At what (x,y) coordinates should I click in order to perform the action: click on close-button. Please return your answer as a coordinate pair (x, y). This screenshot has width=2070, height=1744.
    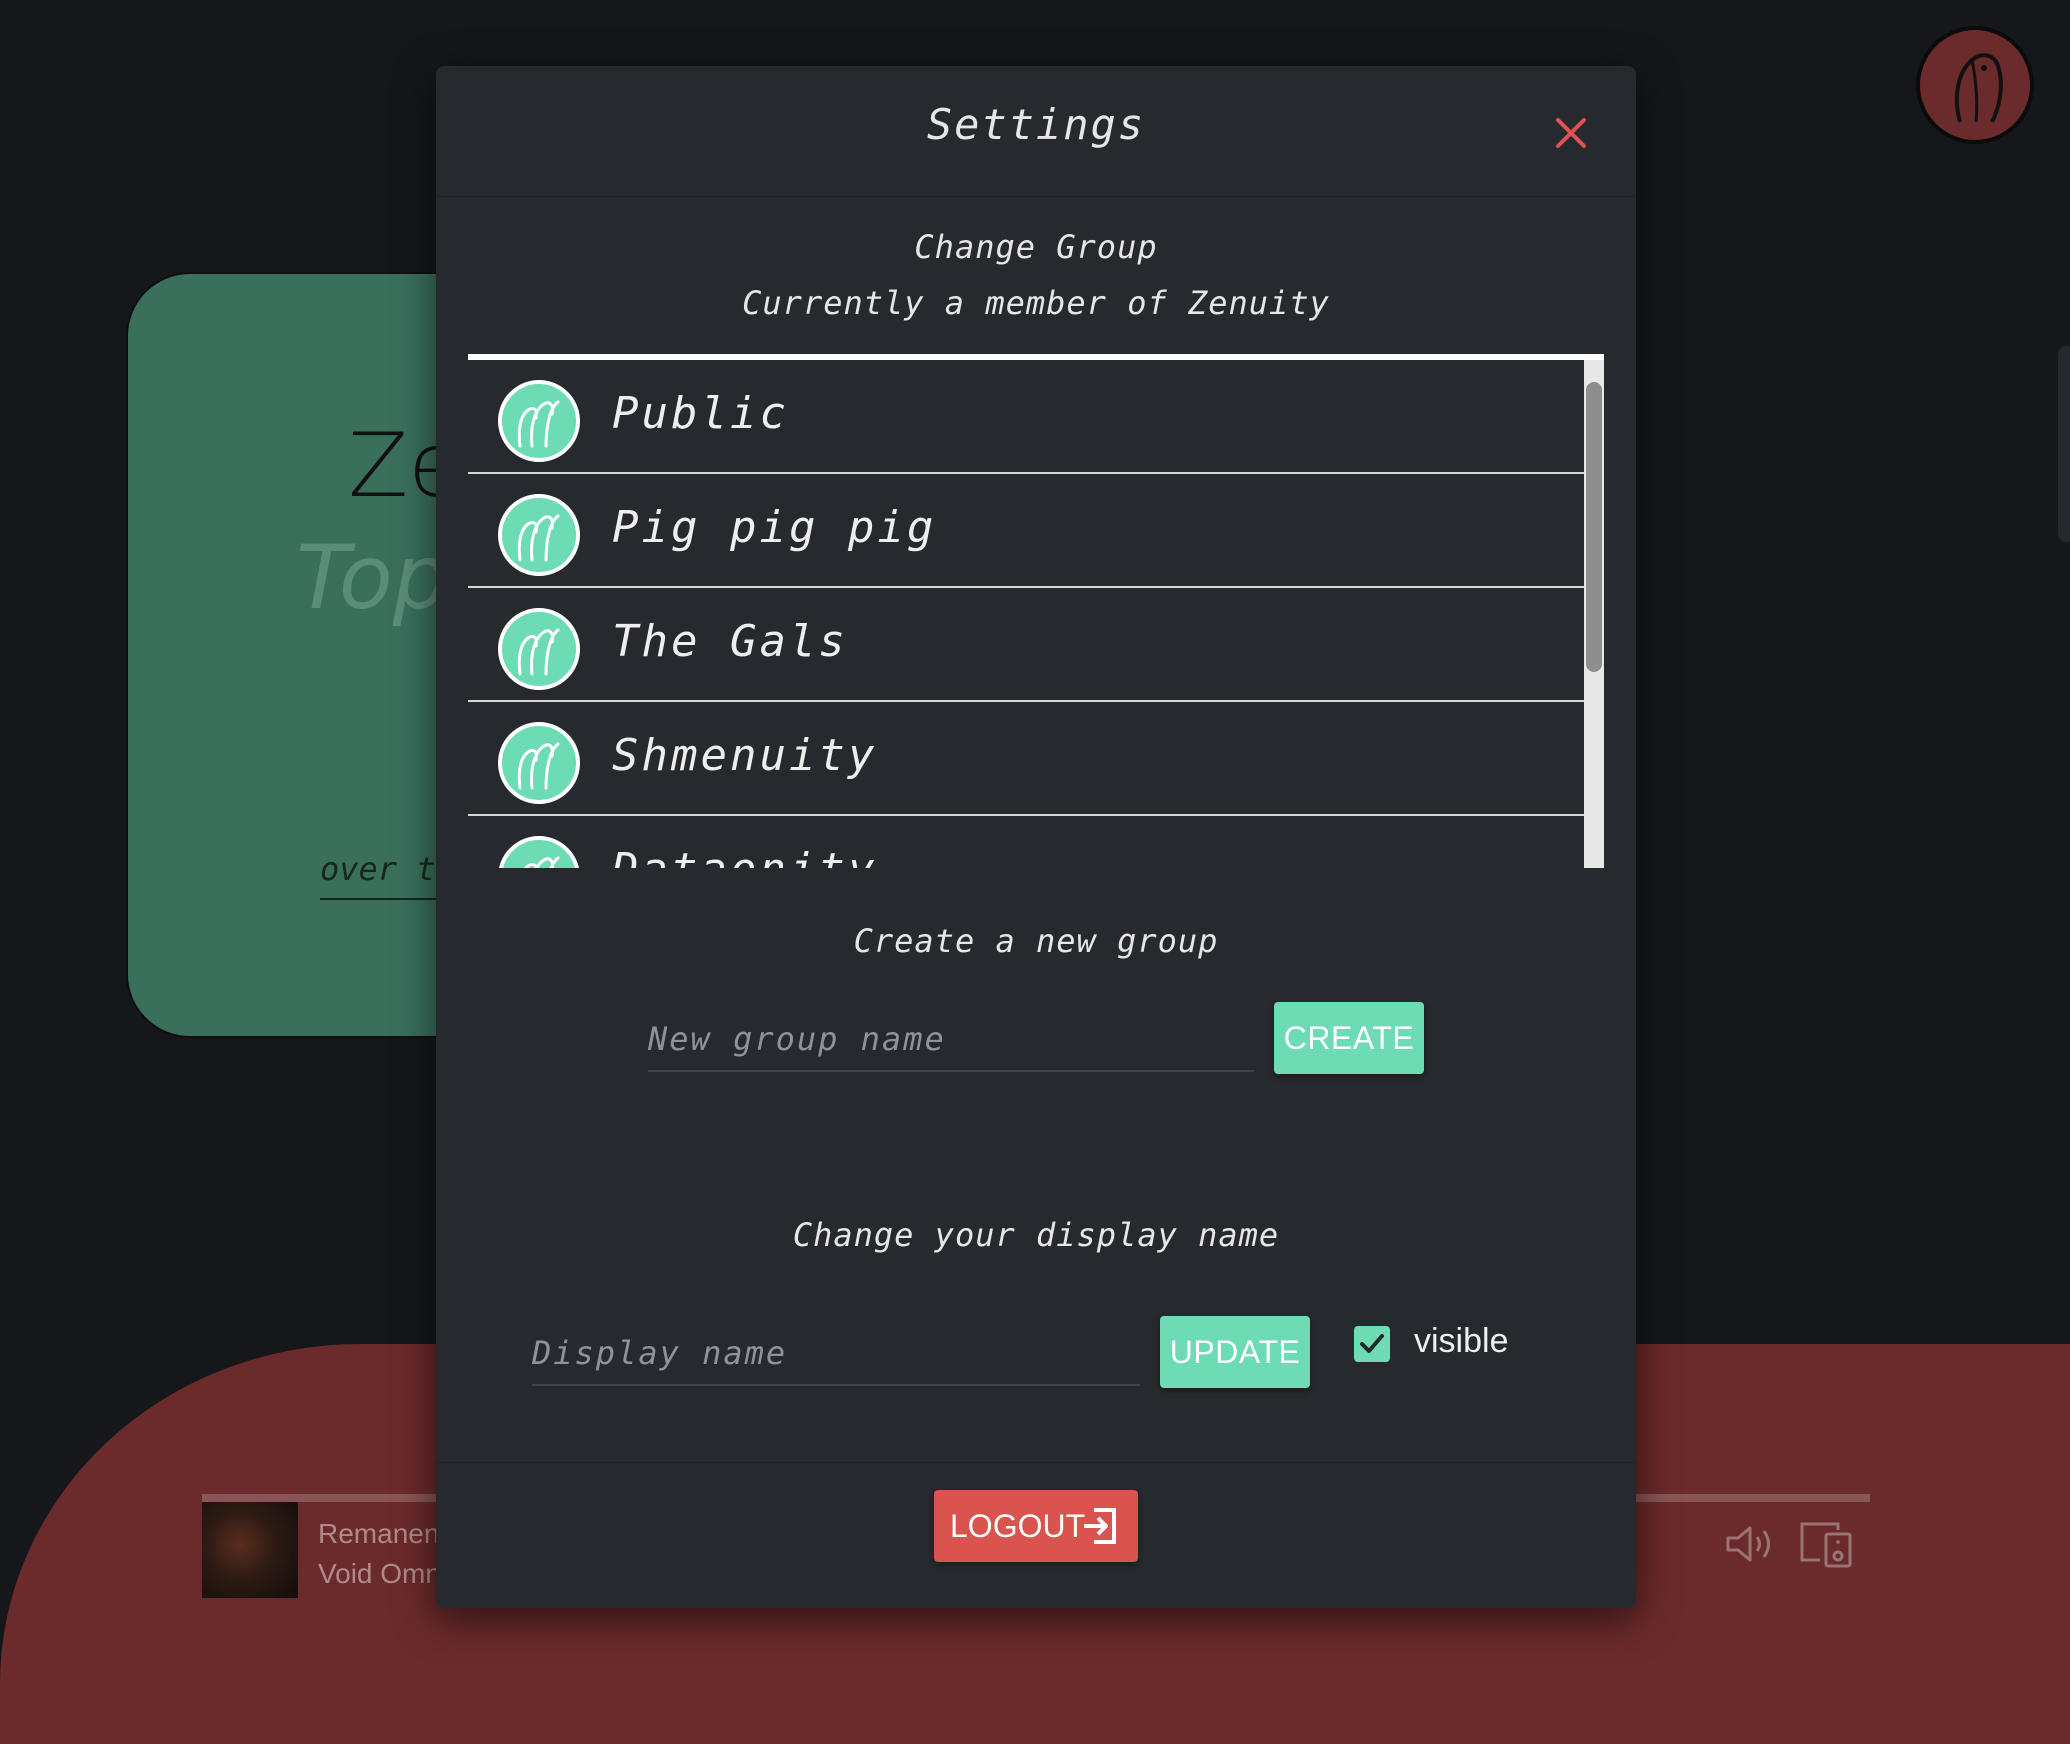
    Looking at the image, I should click on (1571, 133).